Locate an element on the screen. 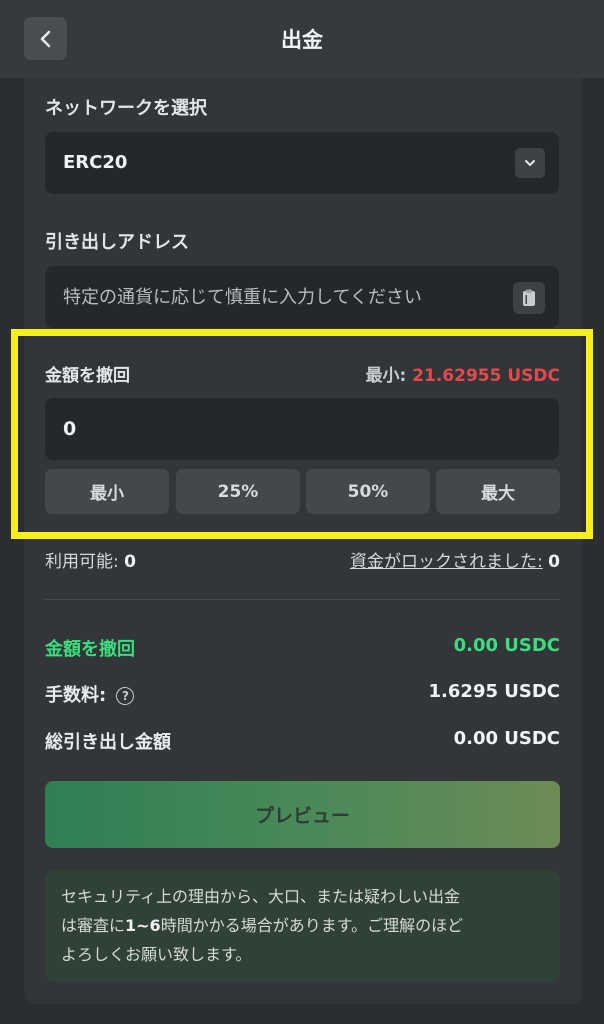  address-field is located at coordinates (302, 297).